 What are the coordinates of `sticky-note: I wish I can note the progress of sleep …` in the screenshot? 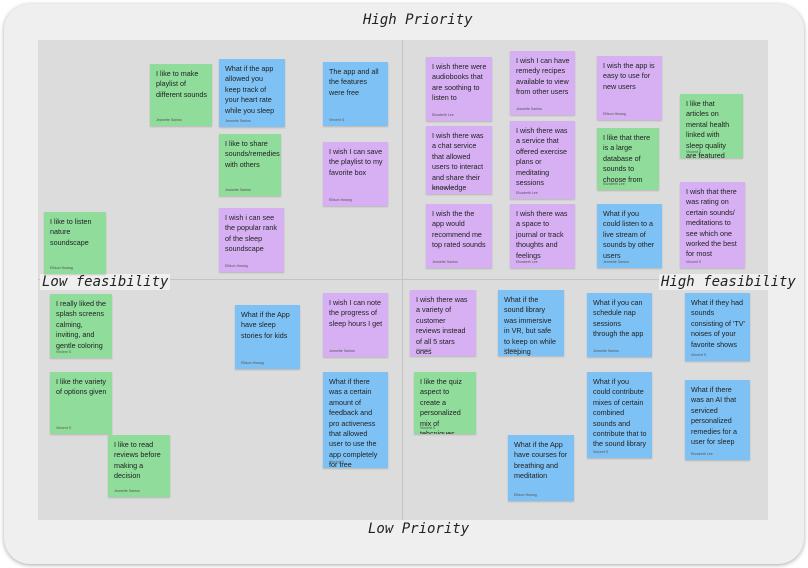 It's located at (355, 325).